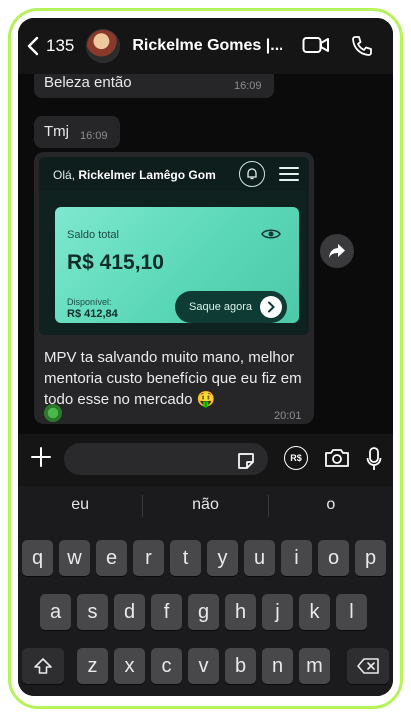 This screenshot has height=717, width=411. I want to click on suggestion-item: não, so click(205, 506).